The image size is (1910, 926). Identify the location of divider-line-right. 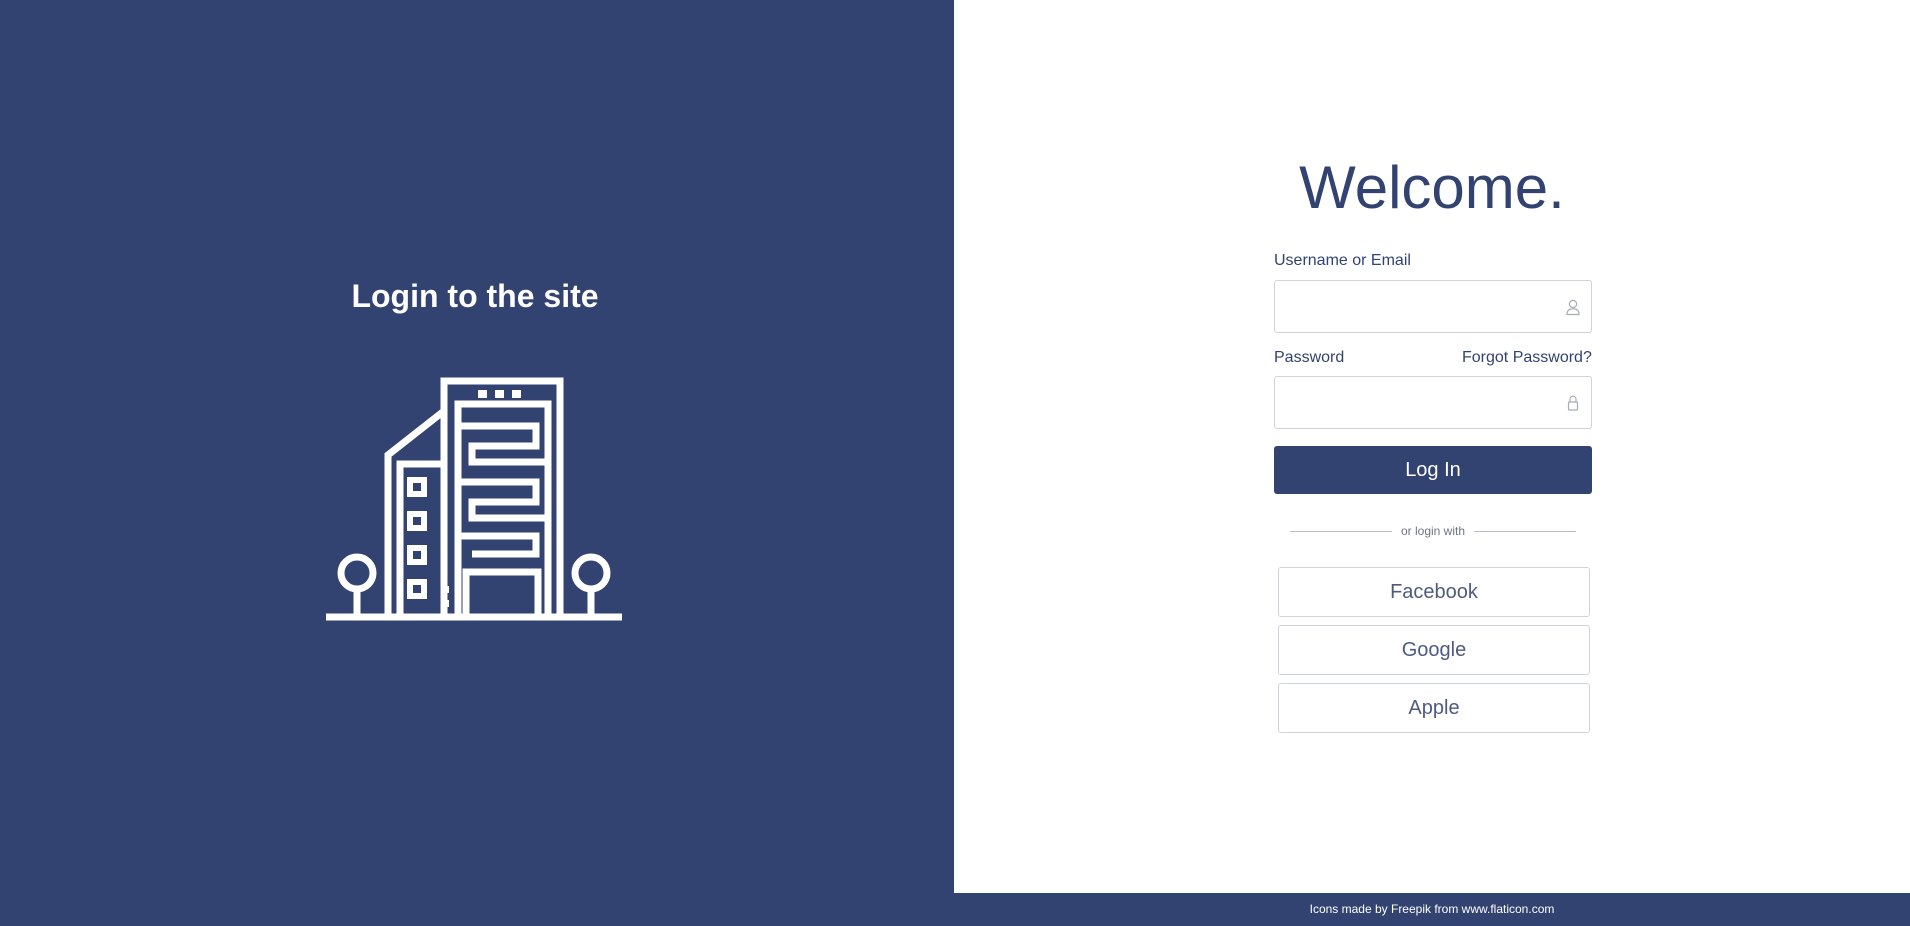
(1525, 531).